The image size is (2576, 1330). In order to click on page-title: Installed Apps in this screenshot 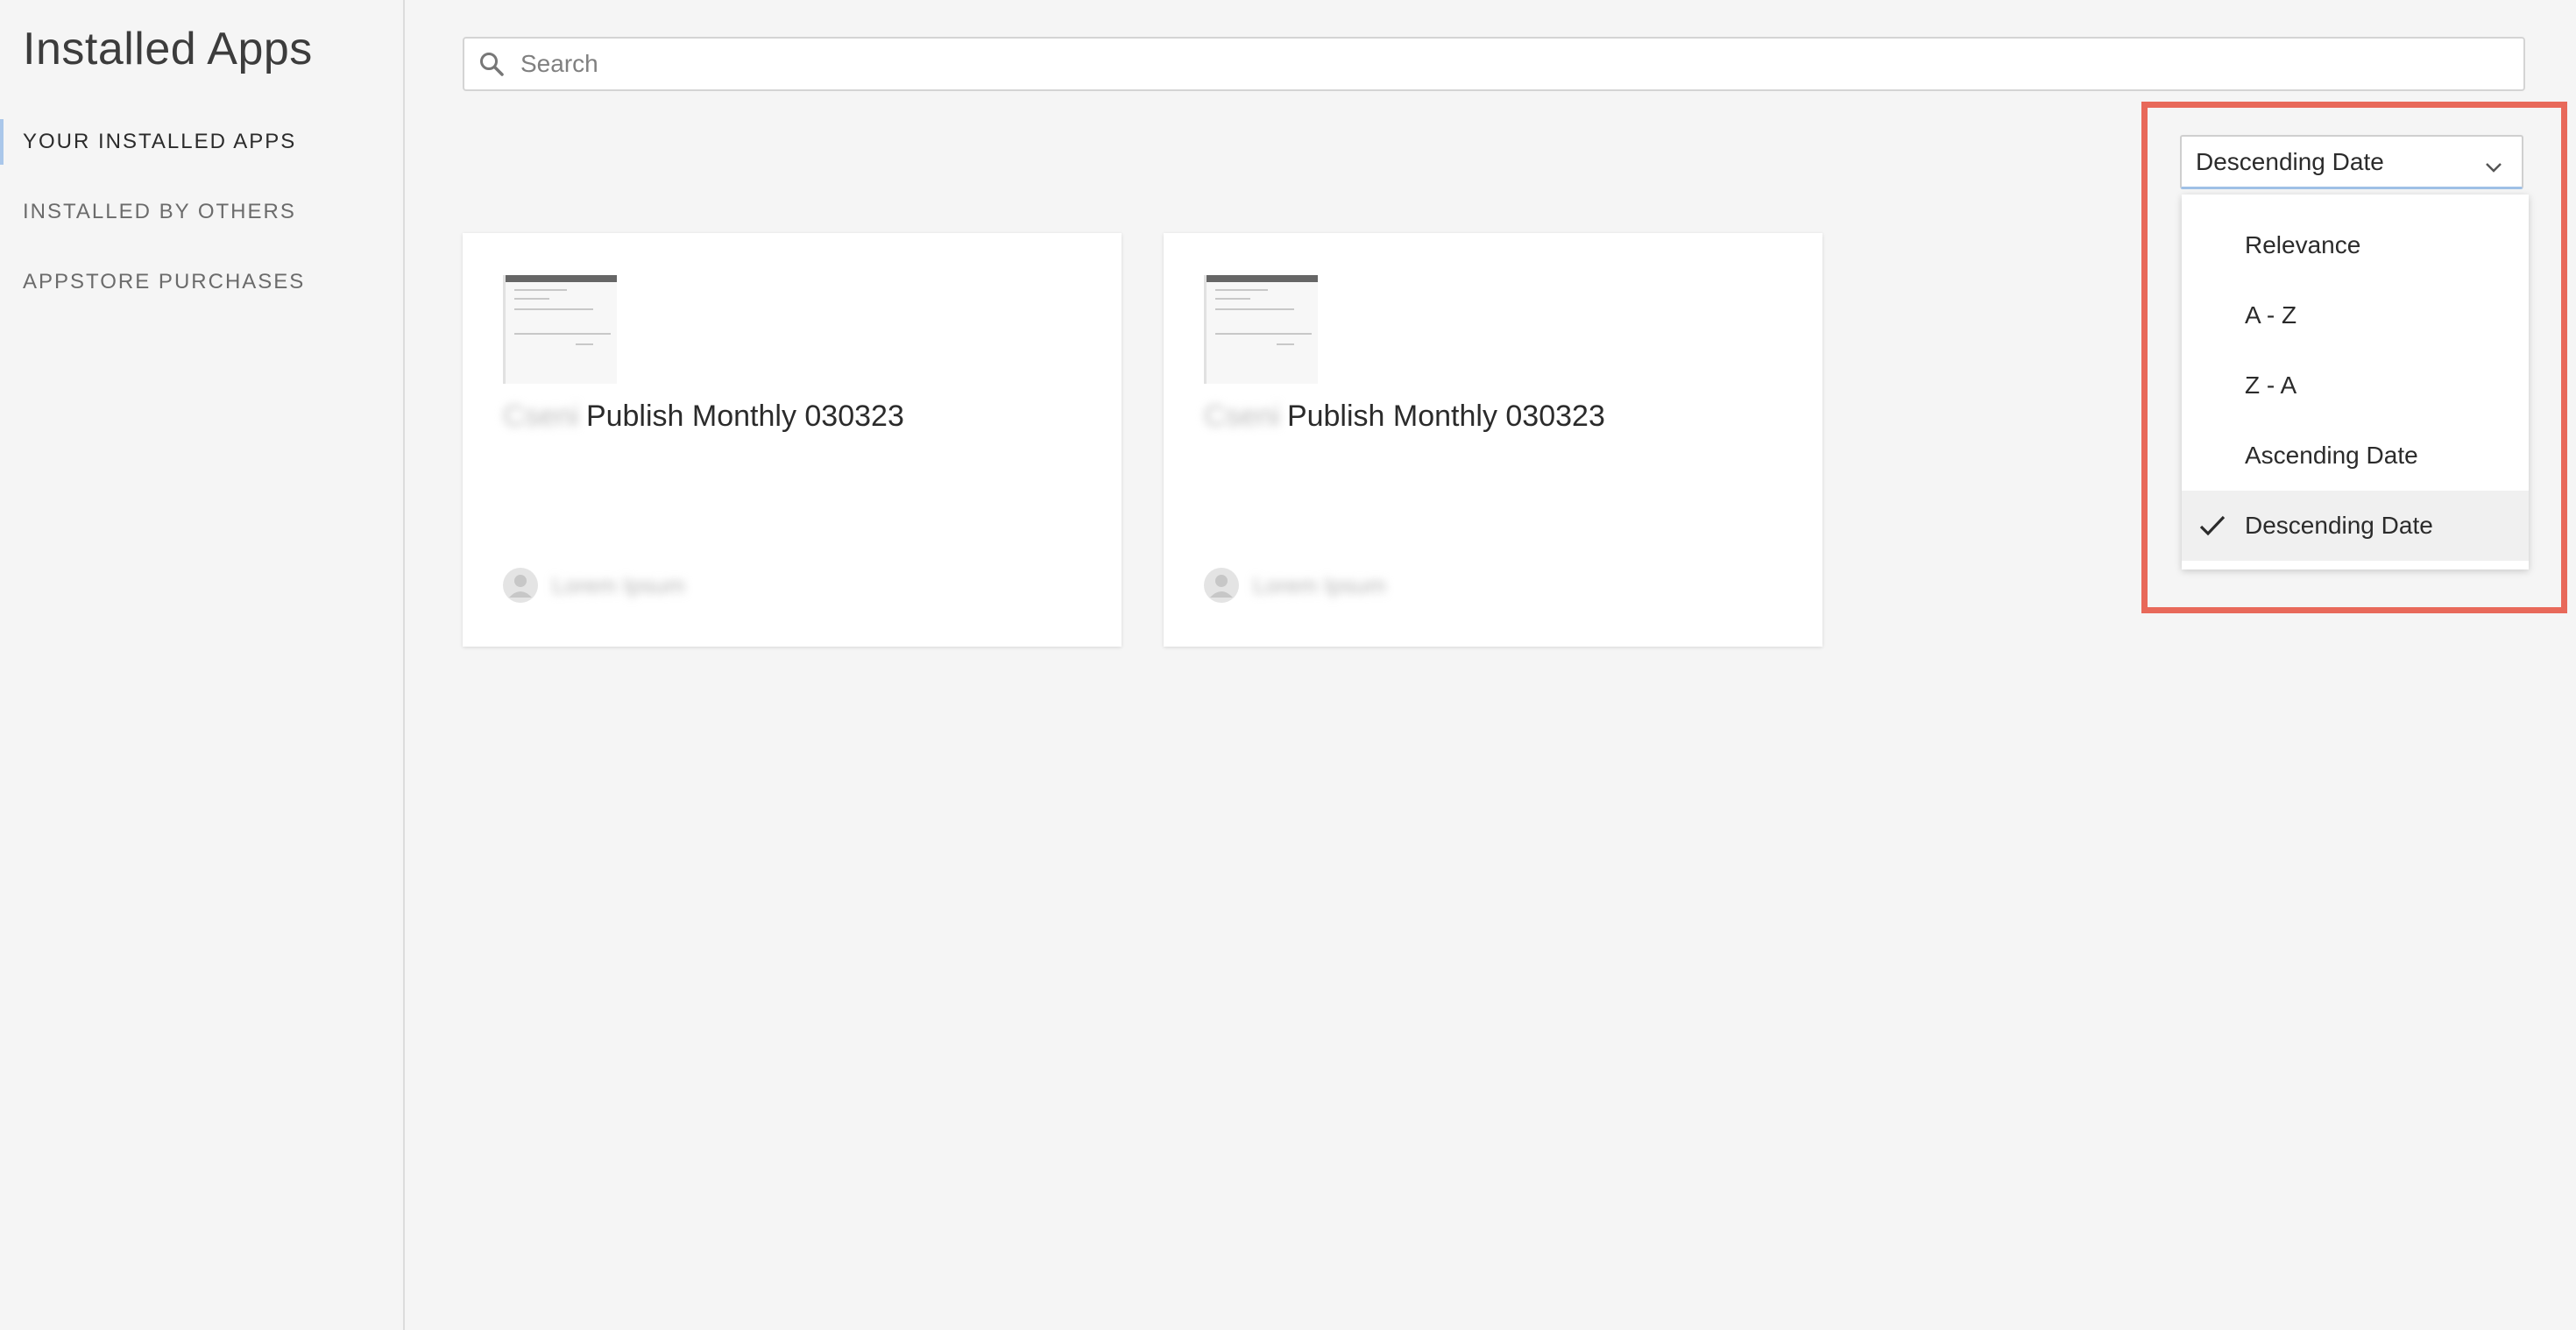, I will do `click(168, 49)`.